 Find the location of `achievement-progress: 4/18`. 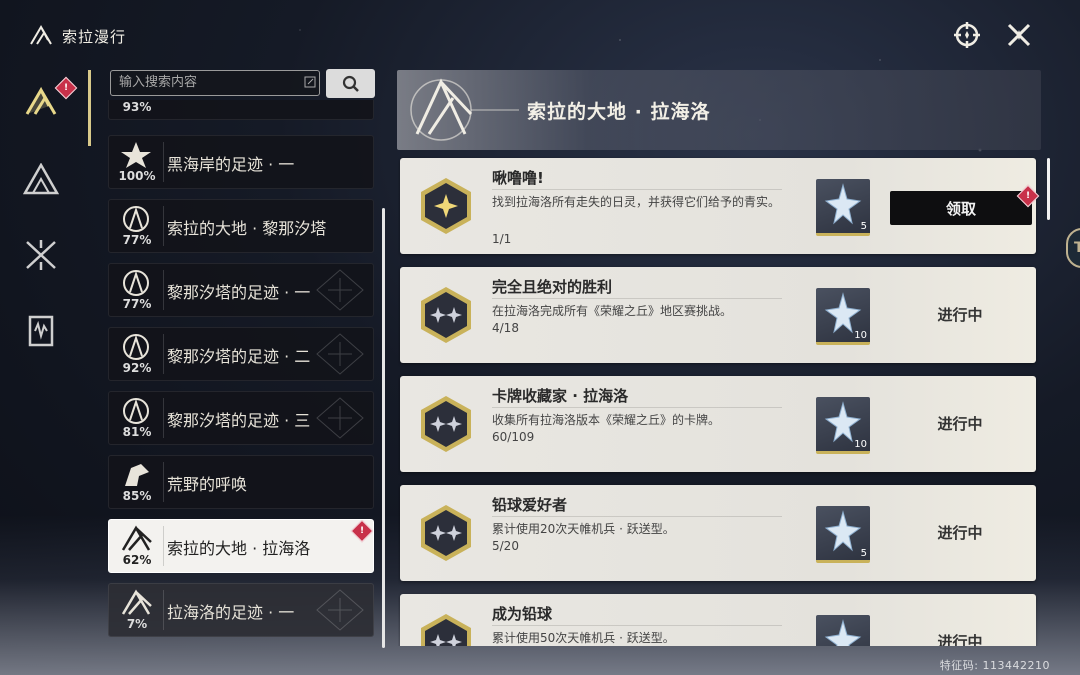

achievement-progress: 4/18 is located at coordinates (505, 328).